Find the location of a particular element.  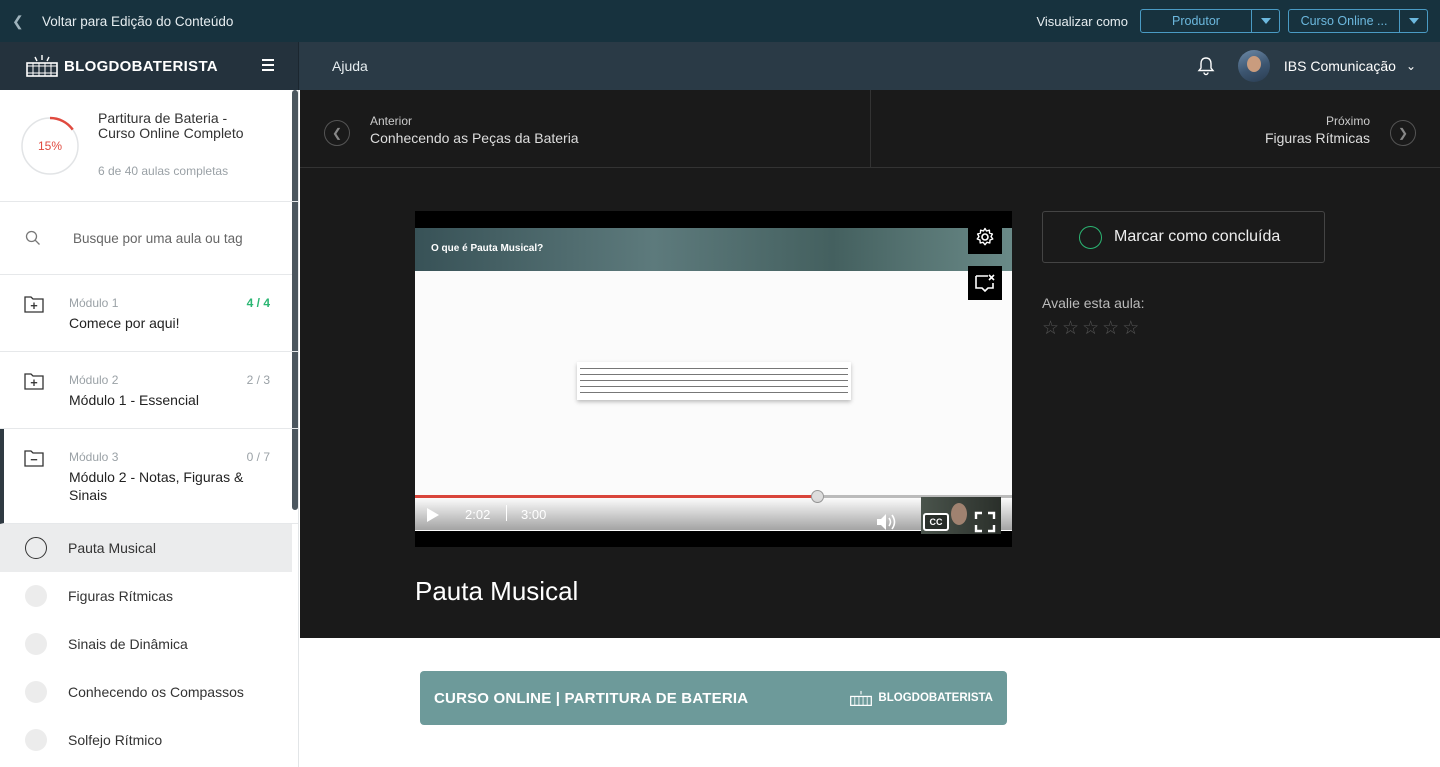

previous-label: Anterior is located at coordinates (391, 121).